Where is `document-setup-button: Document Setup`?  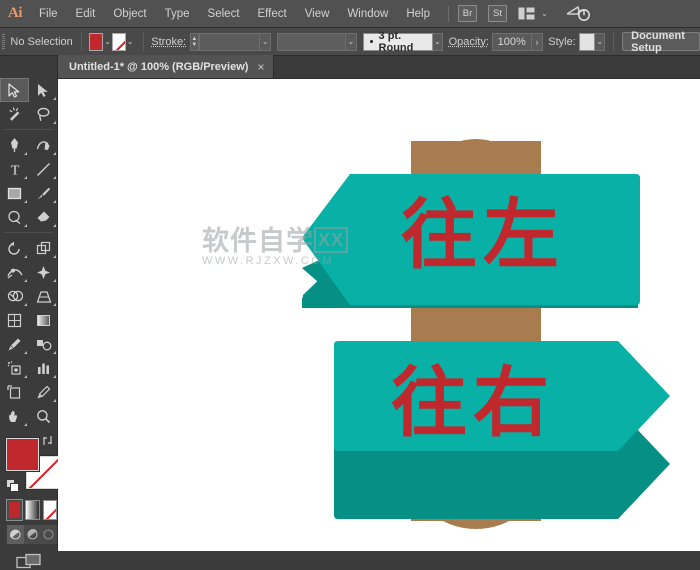 document-setup-button: Document Setup is located at coordinates (661, 42).